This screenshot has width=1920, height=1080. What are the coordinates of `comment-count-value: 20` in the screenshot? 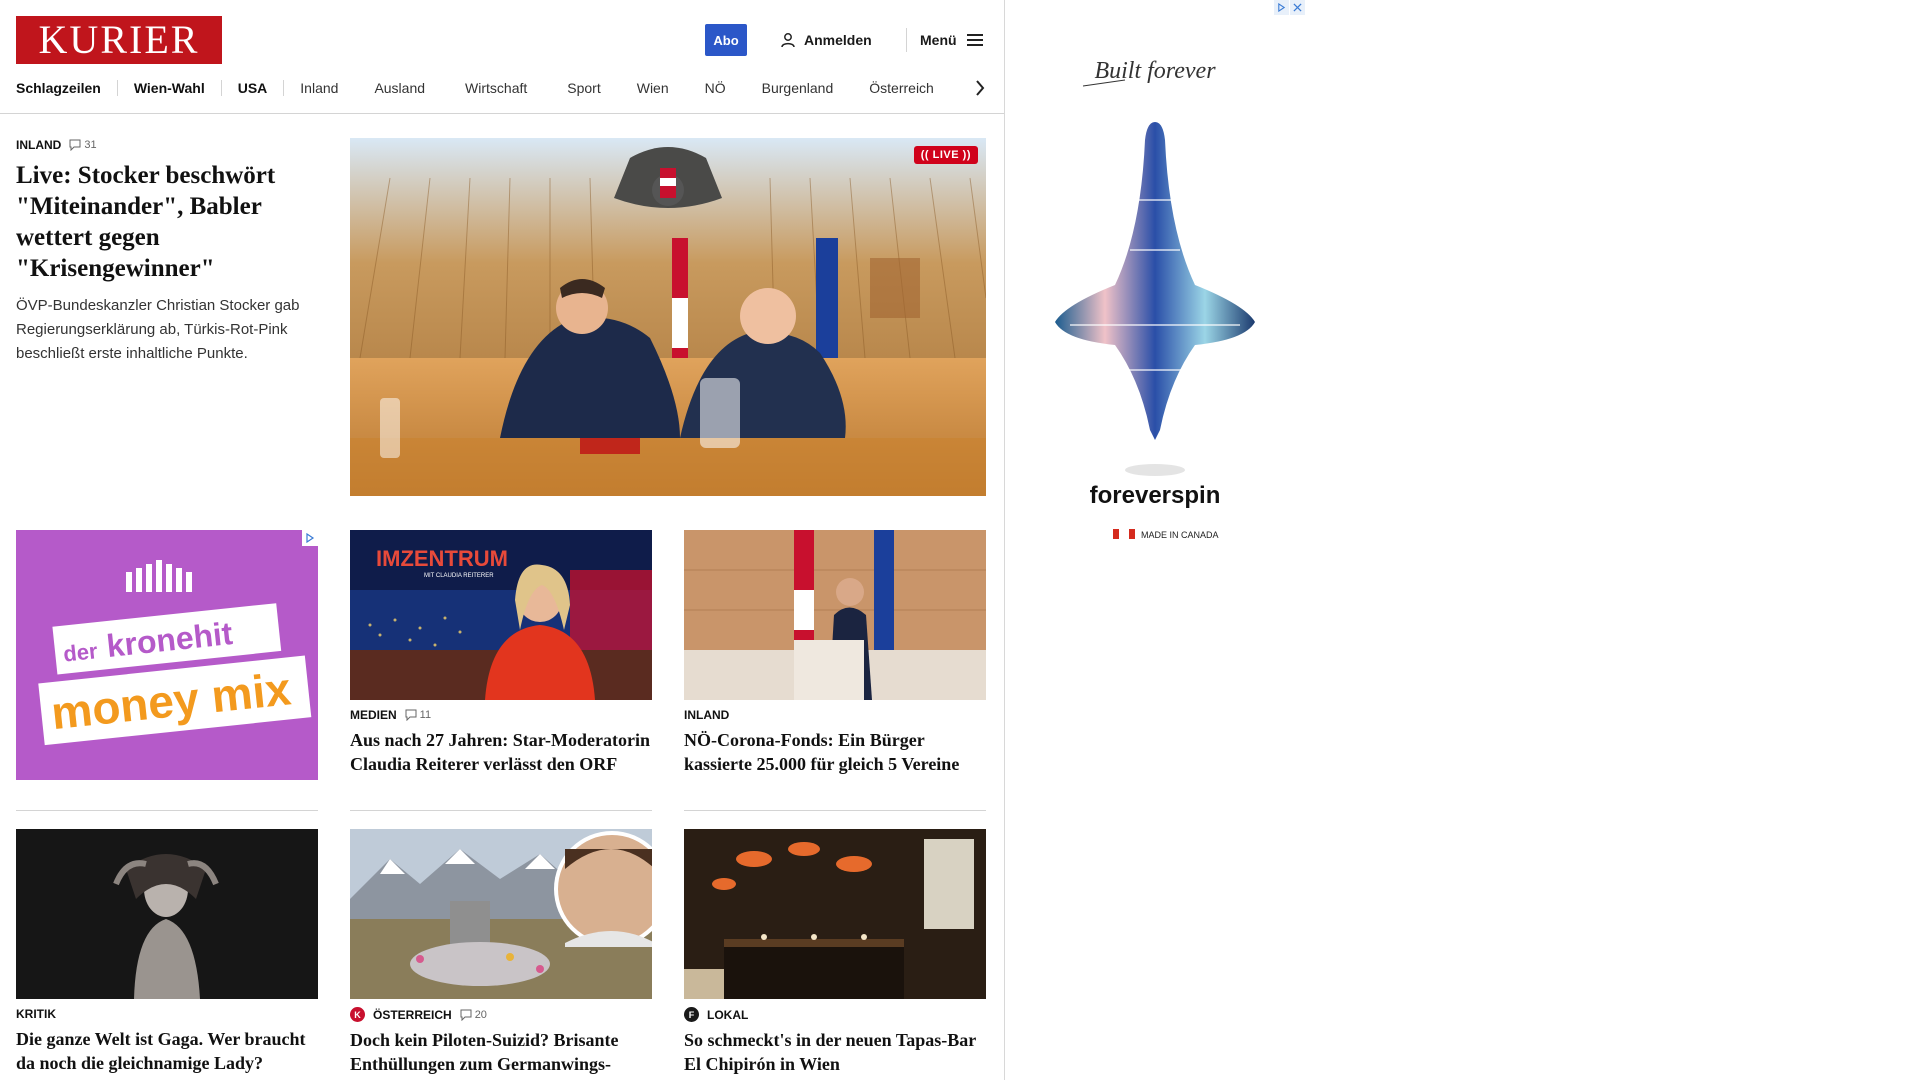 It's located at (480, 1014).